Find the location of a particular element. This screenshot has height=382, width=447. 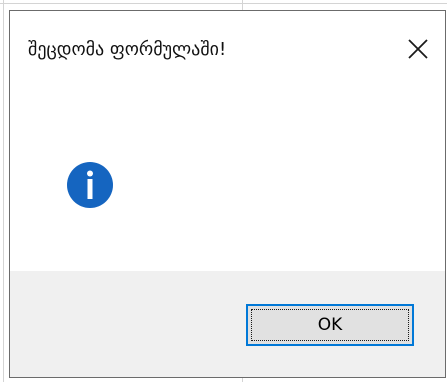

close-button is located at coordinates (419, 49).